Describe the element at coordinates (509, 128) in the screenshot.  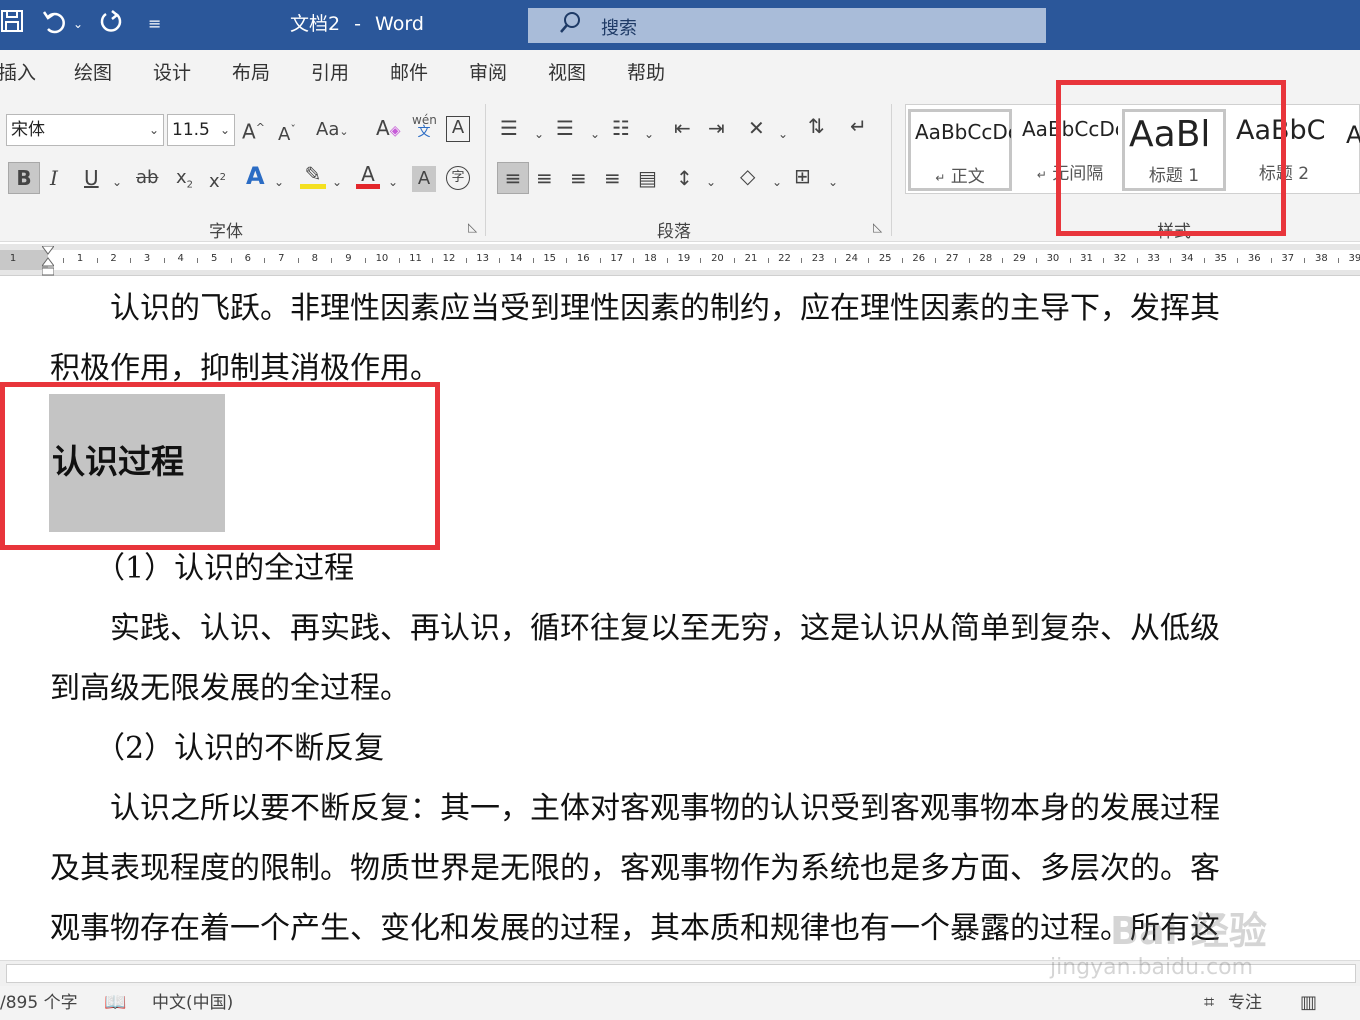
I see `bullets-icon: ☰` at that location.